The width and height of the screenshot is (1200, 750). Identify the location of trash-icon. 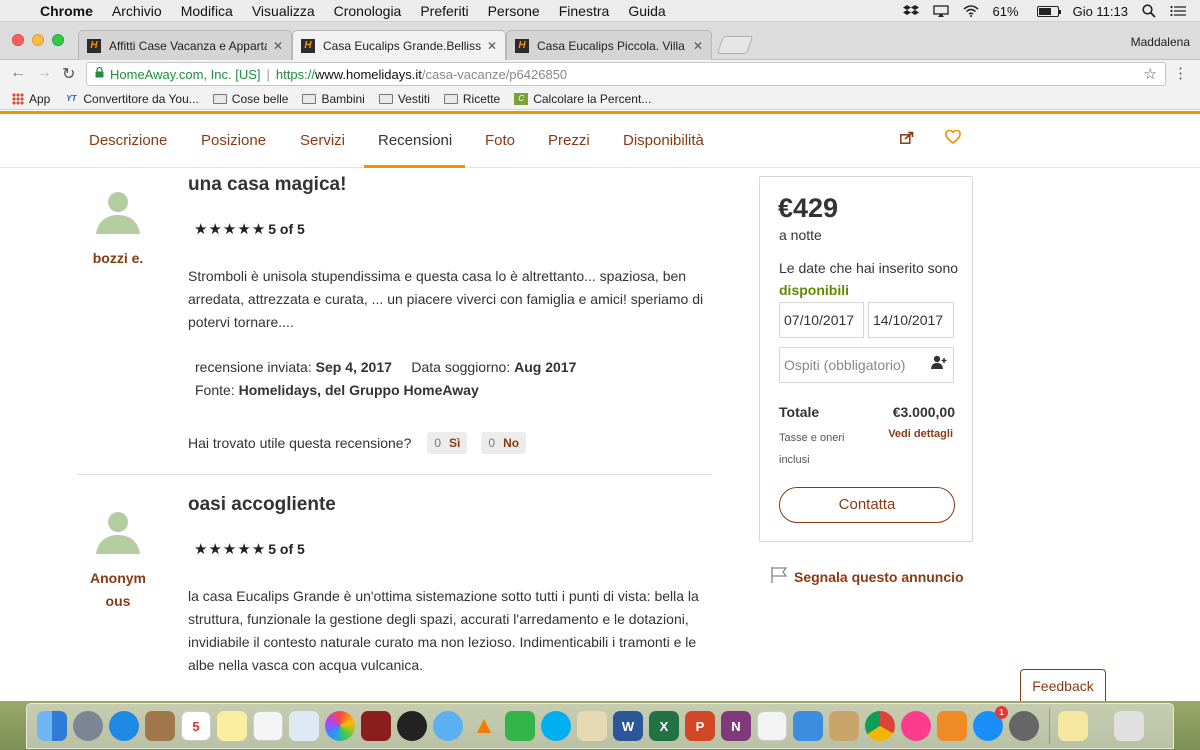
(1129, 726).